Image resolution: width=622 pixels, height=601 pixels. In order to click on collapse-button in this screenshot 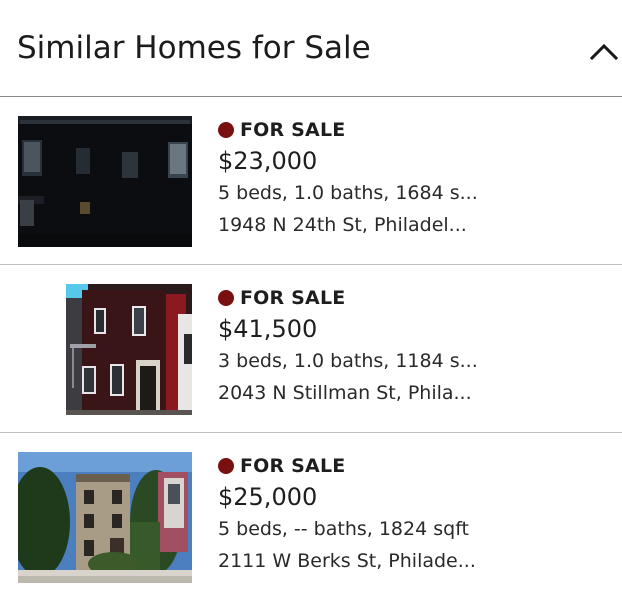, I will do `click(604, 52)`.